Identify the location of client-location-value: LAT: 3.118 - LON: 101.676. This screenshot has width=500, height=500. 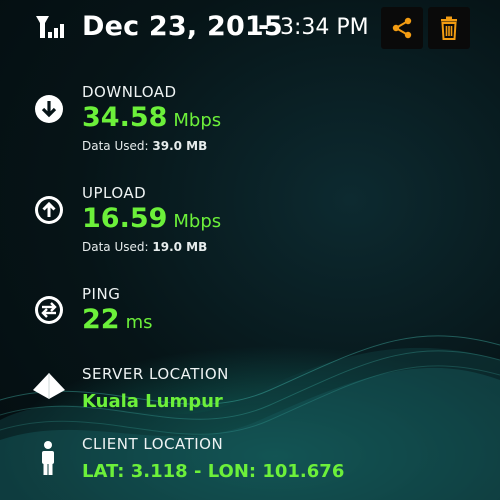
(213, 471).